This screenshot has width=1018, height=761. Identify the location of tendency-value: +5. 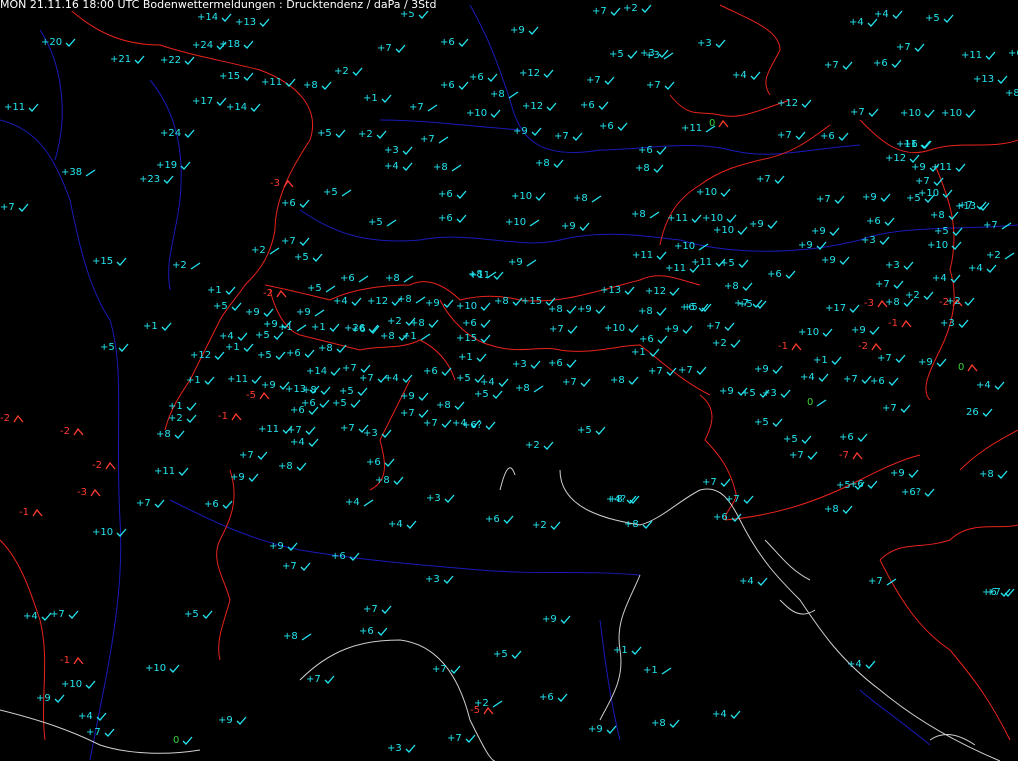
(107, 347).